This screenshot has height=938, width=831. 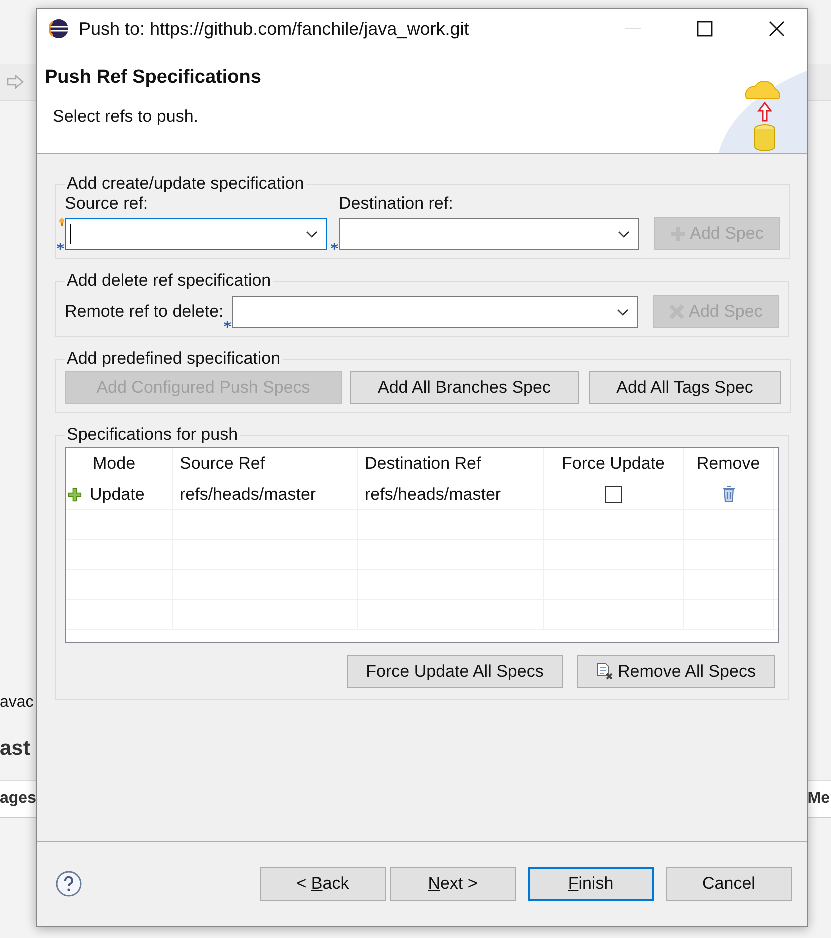 I want to click on column-header: Me, so click(x=819, y=799).